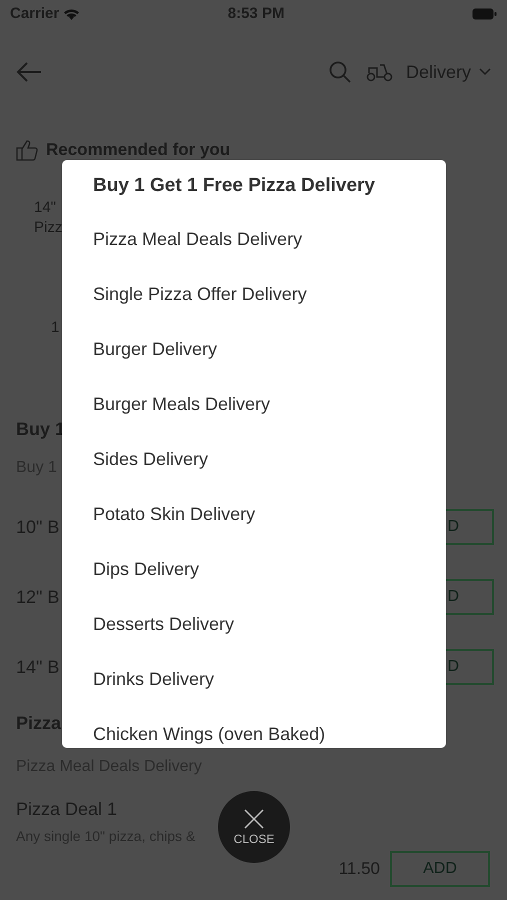 This screenshot has height=900, width=507. I want to click on menu-item: Dips Delivery, so click(146, 569).